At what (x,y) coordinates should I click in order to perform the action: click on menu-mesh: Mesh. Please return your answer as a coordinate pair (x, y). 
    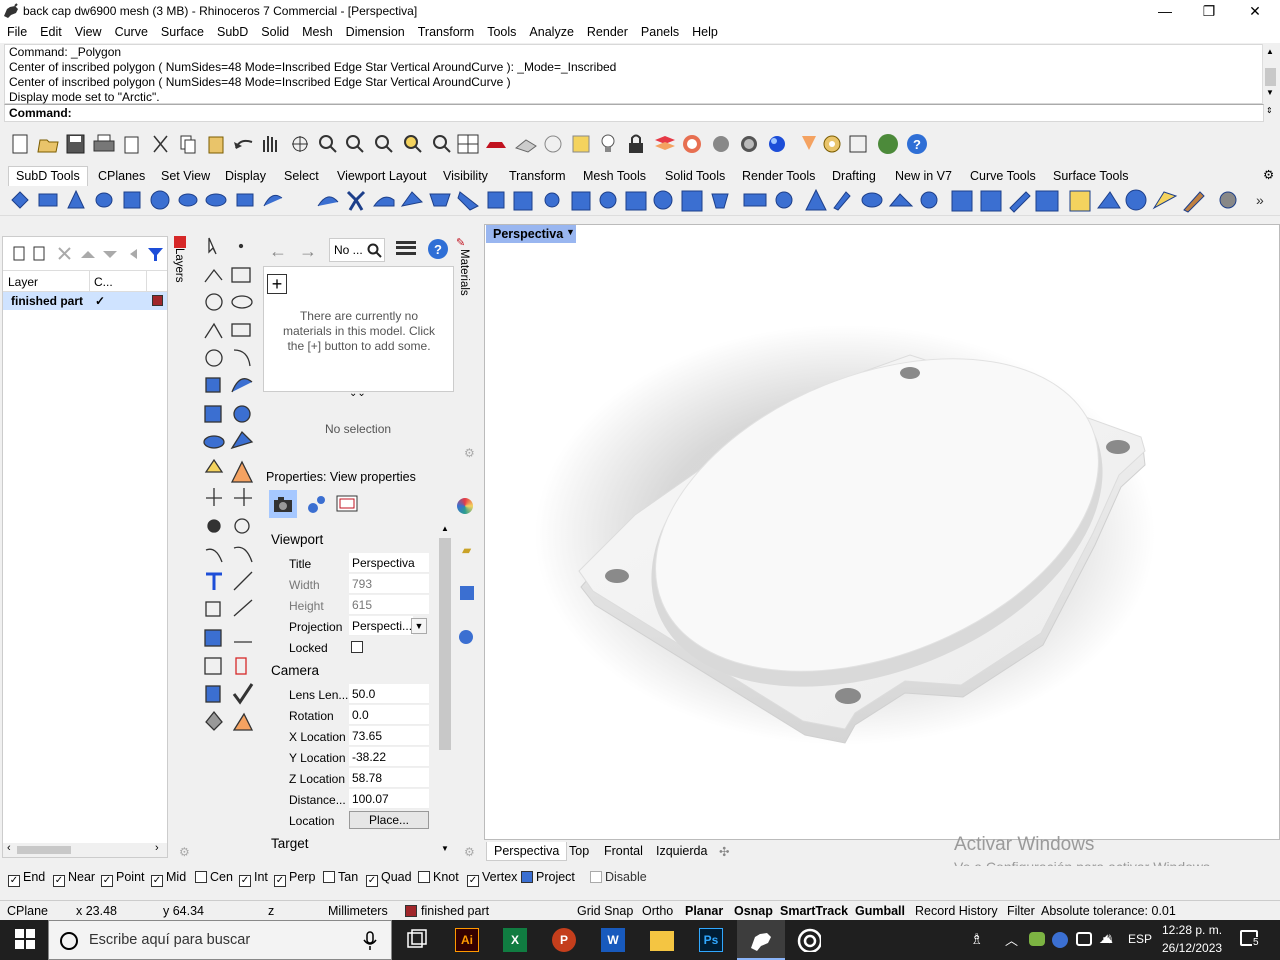
    Looking at the image, I should click on (317, 31).